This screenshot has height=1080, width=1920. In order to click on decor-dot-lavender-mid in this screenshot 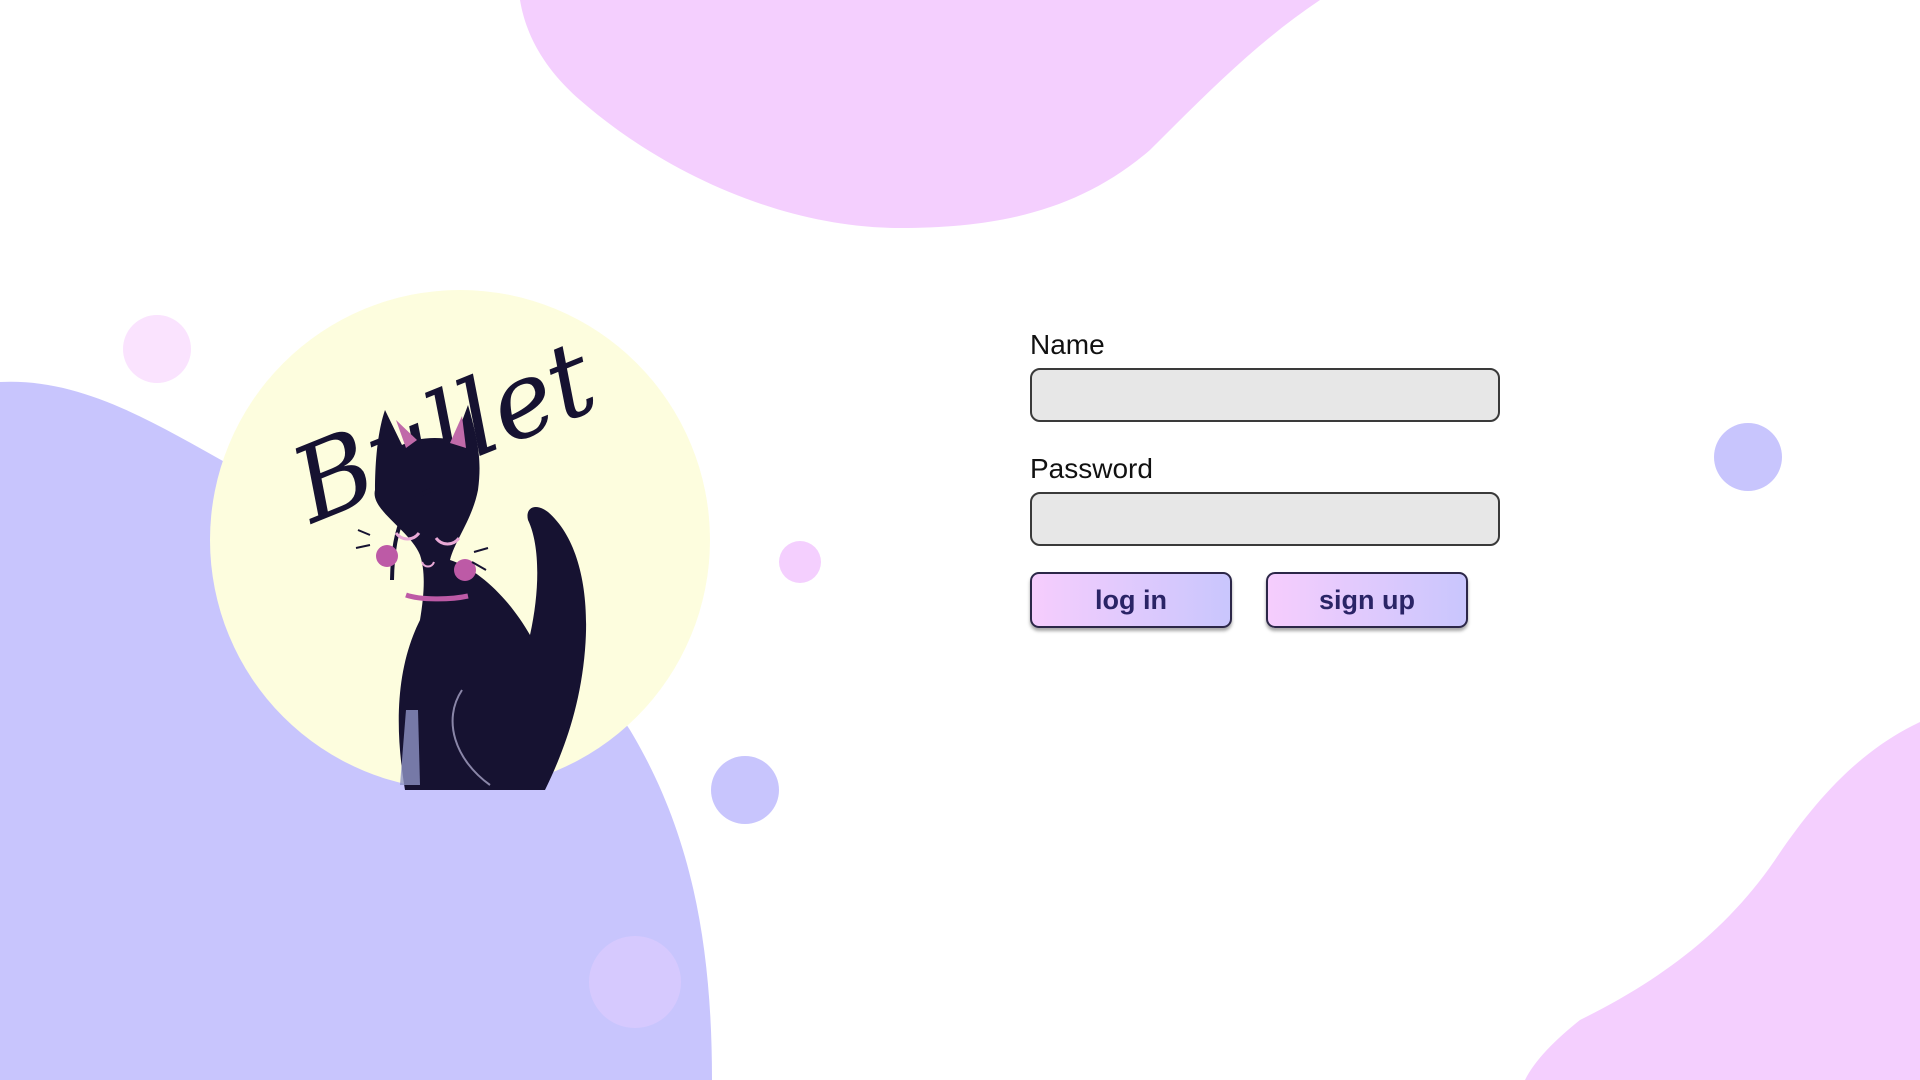, I will do `click(745, 790)`.